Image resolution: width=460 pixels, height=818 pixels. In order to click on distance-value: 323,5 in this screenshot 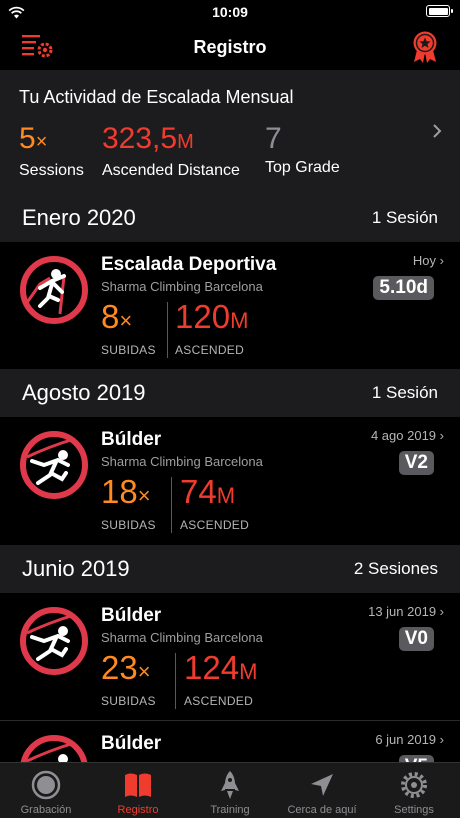, I will do `click(140, 138)`.